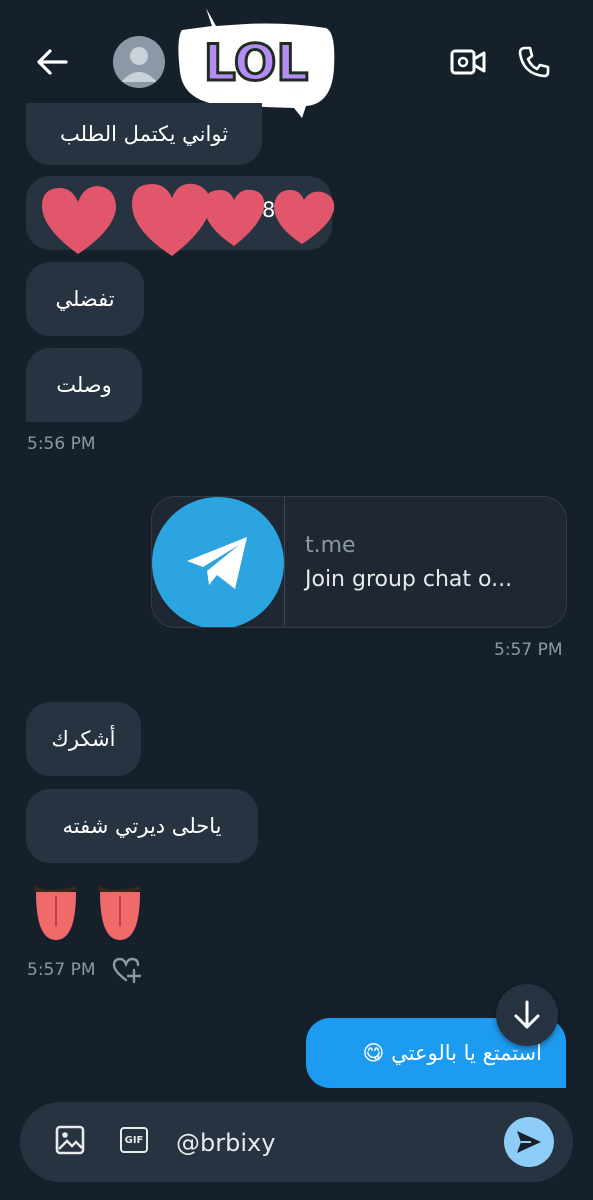  I want to click on scroll-to-bottom-button, so click(527, 1015).